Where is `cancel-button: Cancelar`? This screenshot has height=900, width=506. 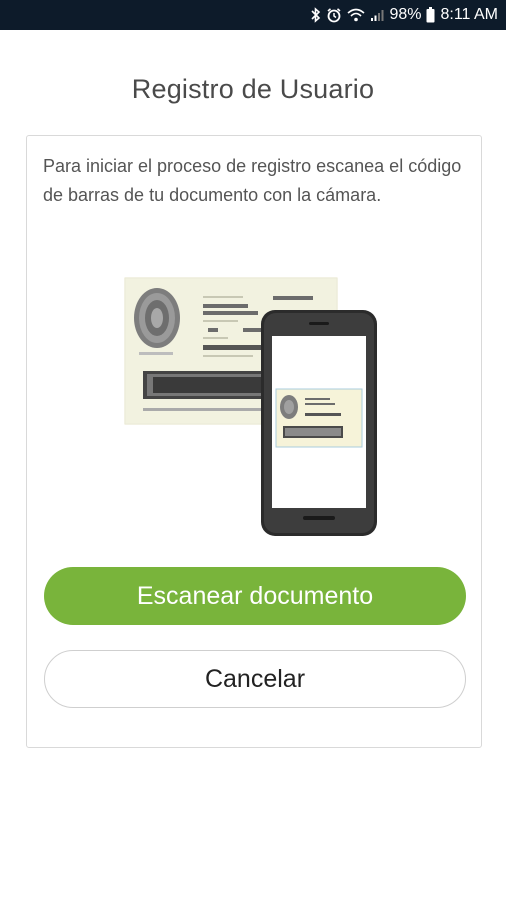
cancel-button: Cancelar is located at coordinates (255, 679).